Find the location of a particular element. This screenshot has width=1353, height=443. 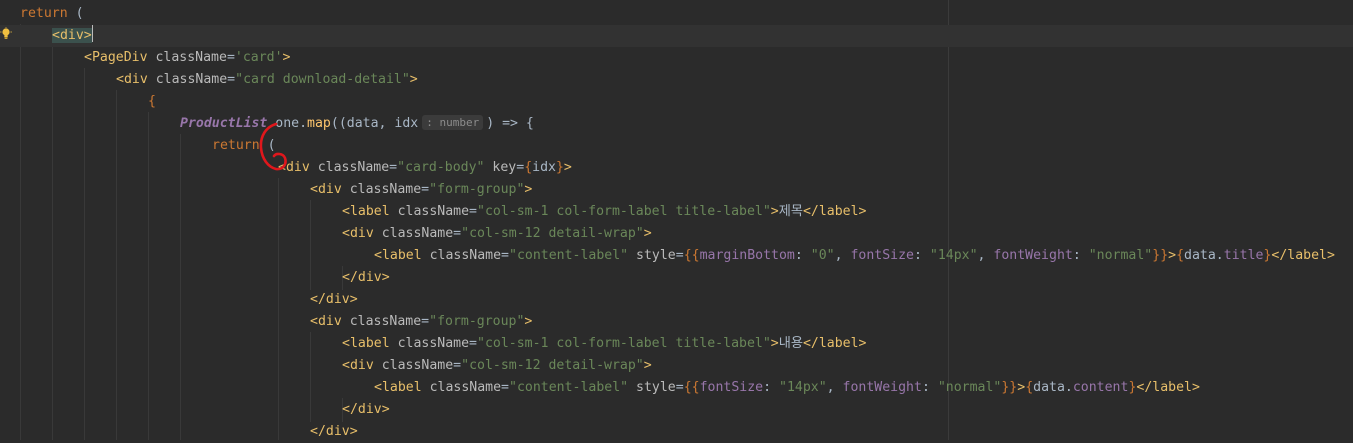

code-token: ( is located at coordinates (271, 145).